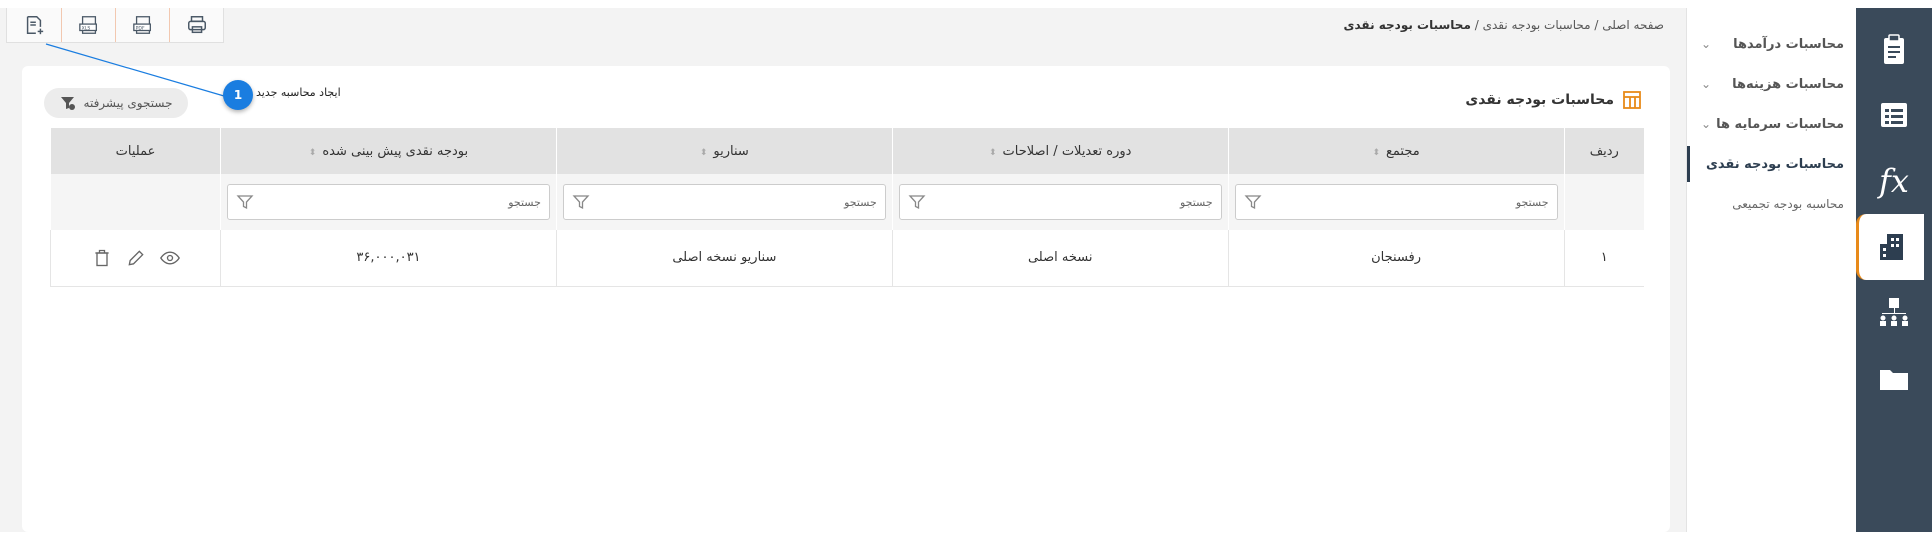 Image resolution: width=1932 pixels, height=539 pixels. What do you see at coordinates (1774, 164) in the screenshot?
I see `menu-item-label: محاسبات بودجه نقدی` at bounding box center [1774, 164].